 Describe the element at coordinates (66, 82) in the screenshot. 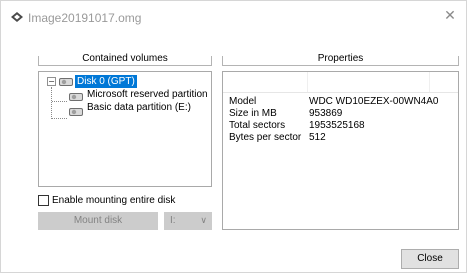

I see `disk-icon` at that location.